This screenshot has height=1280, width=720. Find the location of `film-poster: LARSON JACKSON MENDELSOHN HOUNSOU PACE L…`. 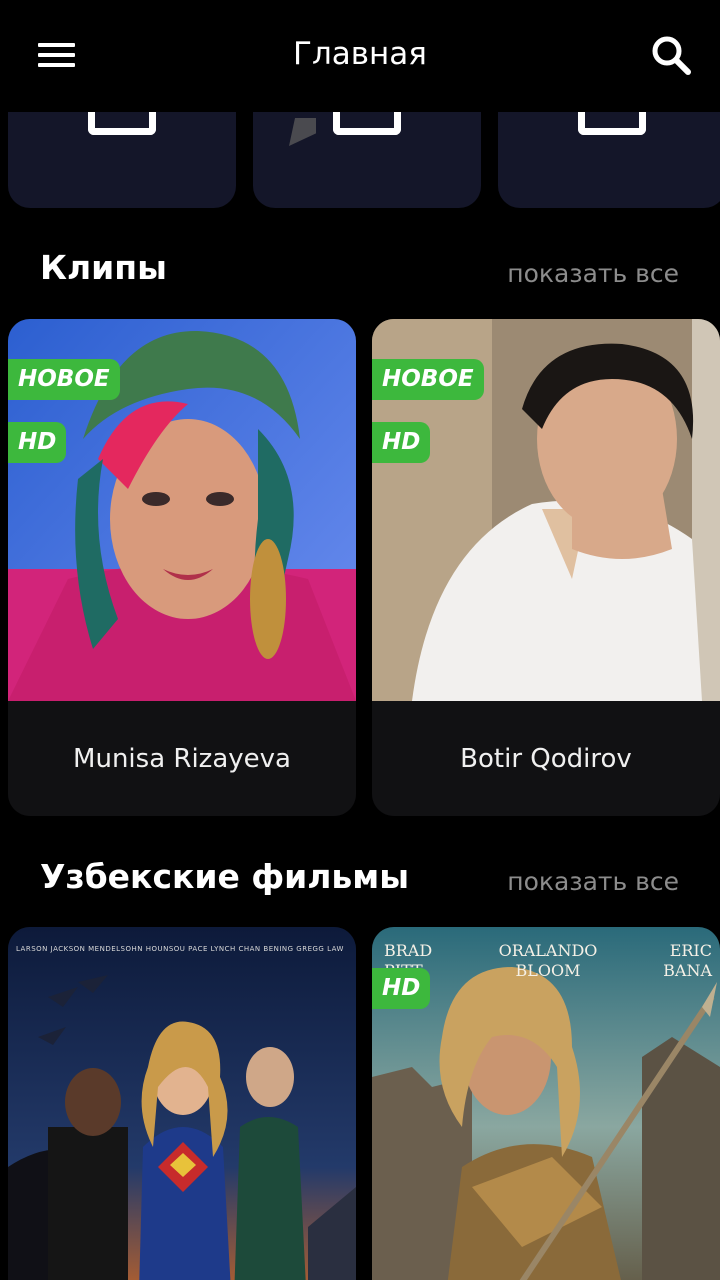

film-poster: LARSON JACKSON MENDELSOHN HOUNSOU PACE L… is located at coordinates (182, 1103).